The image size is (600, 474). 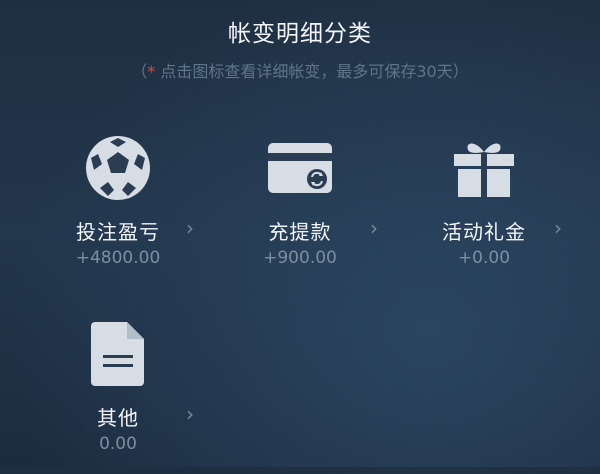 I want to click on subtitle-text: 点击图标查看详细帐变，最多可保存30天）, so click(x=312, y=71).